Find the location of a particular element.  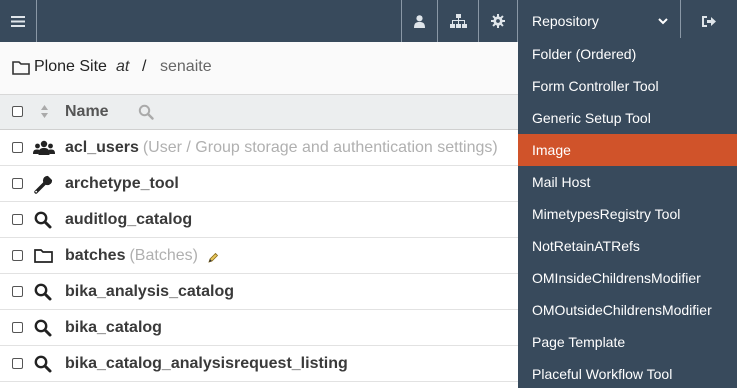

menu-item-folder-ordered: Folder (Ordered) is located at coordinates (627, 54).